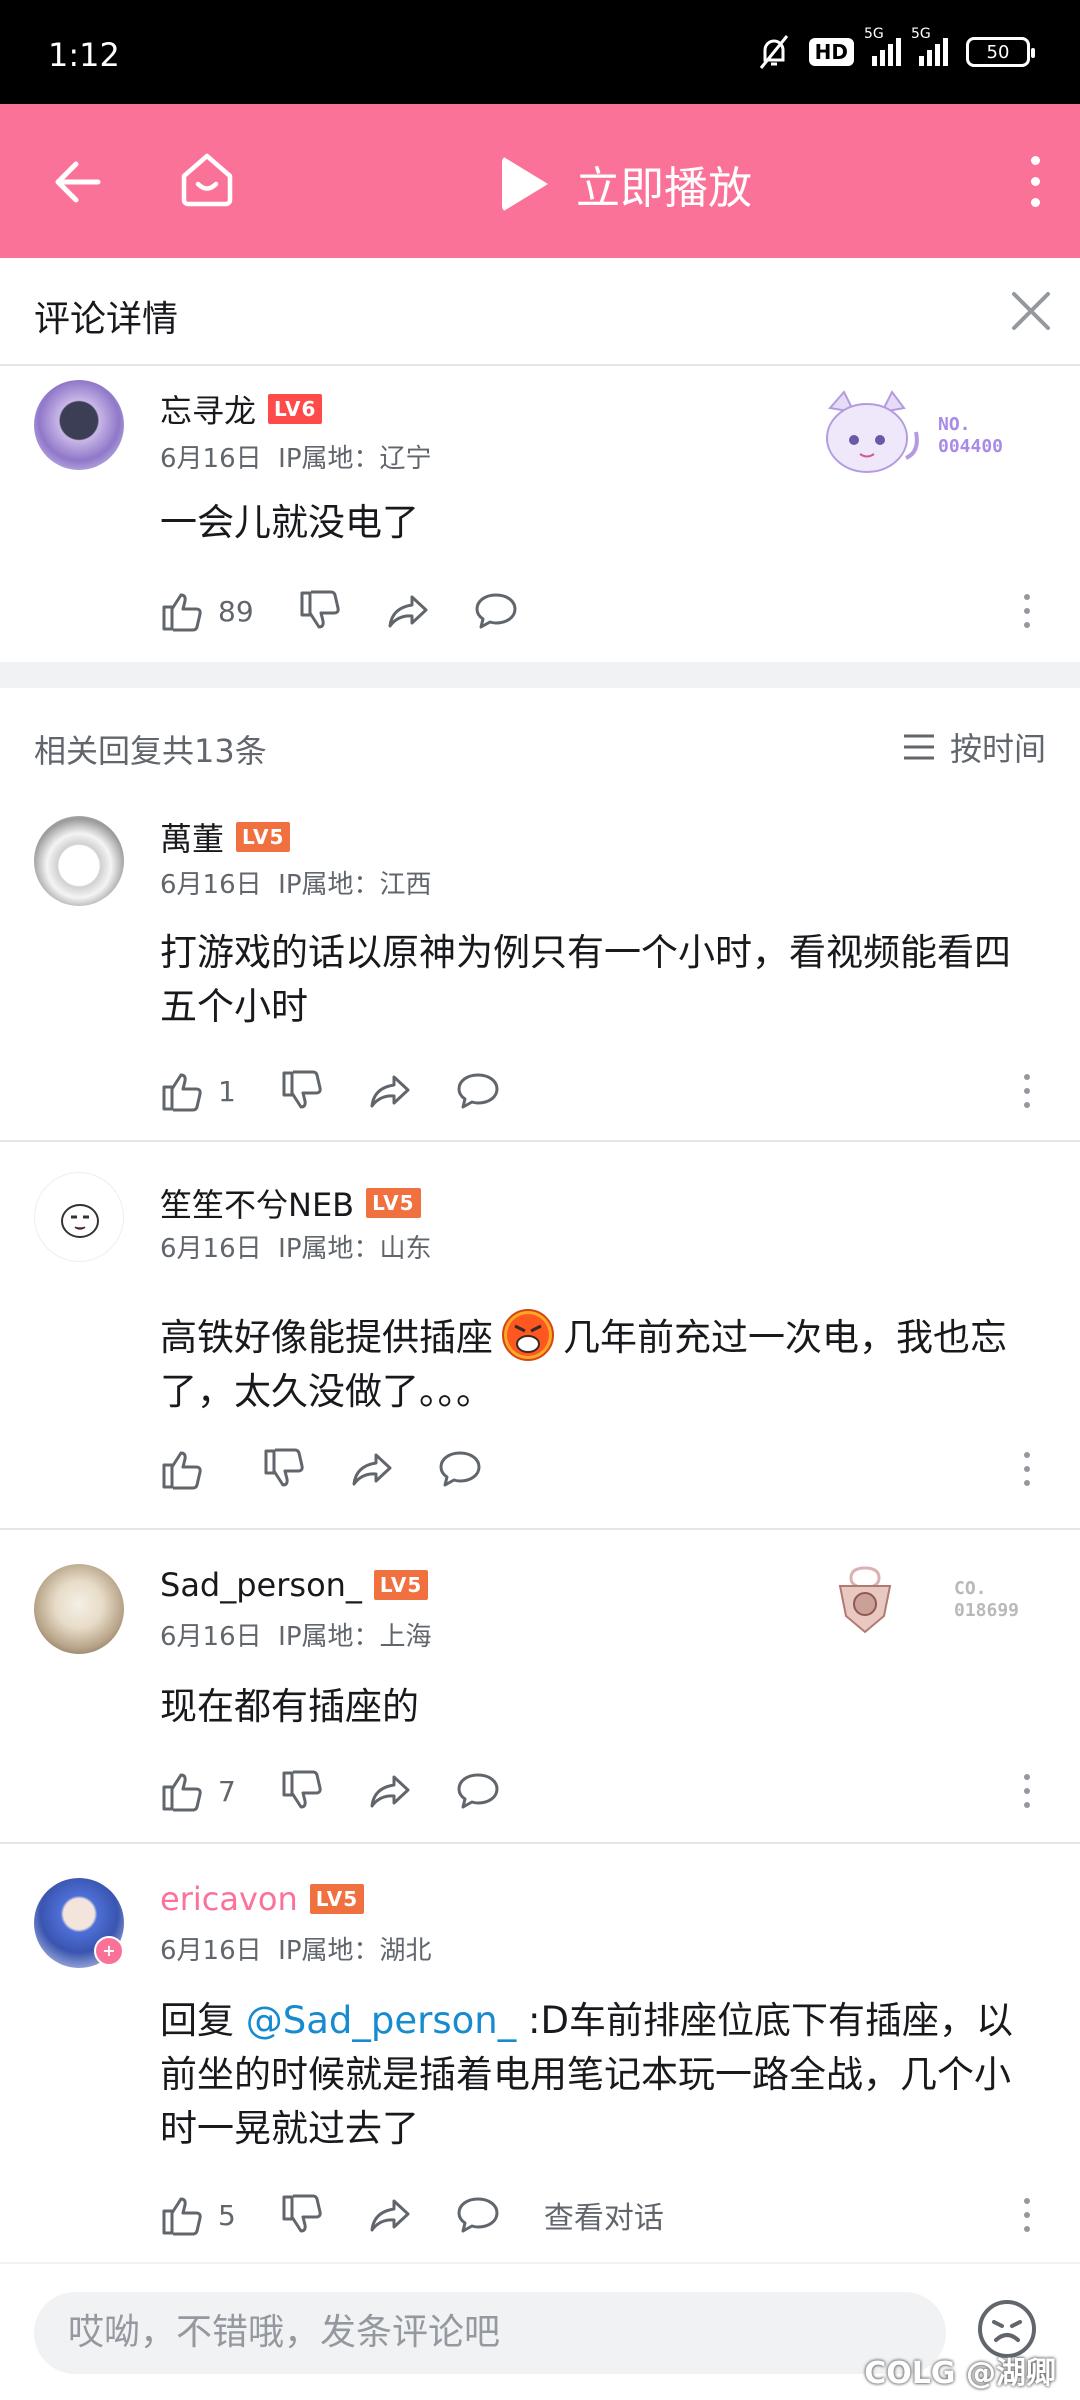 This screenshot has height=2400, width=1080. What do you see at coordinates (773, 52) in the screenshot?
I see `mute-bell-icon` at bounding box center [773, 52].